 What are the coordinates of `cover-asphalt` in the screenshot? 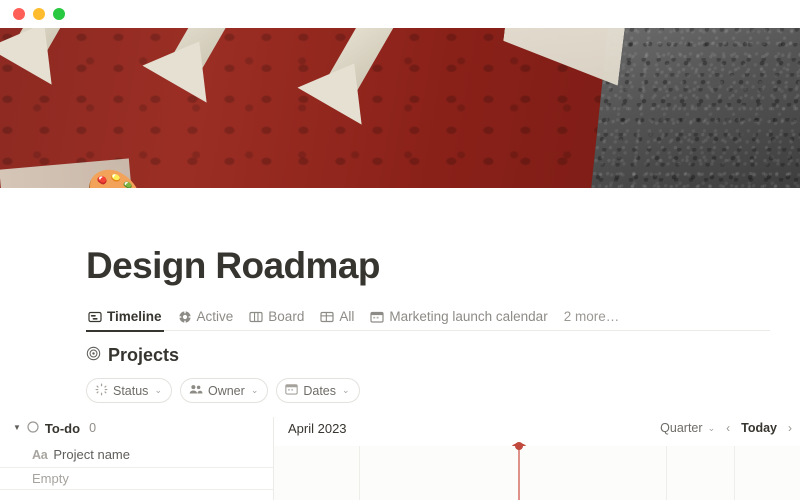 It's located at (695, 108).